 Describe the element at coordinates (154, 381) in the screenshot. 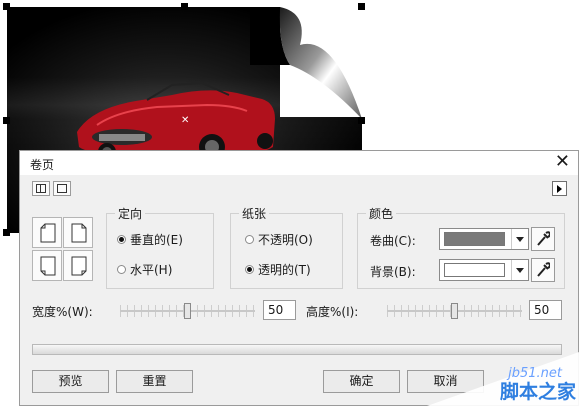

I see `reset-button: 重置` at that location.